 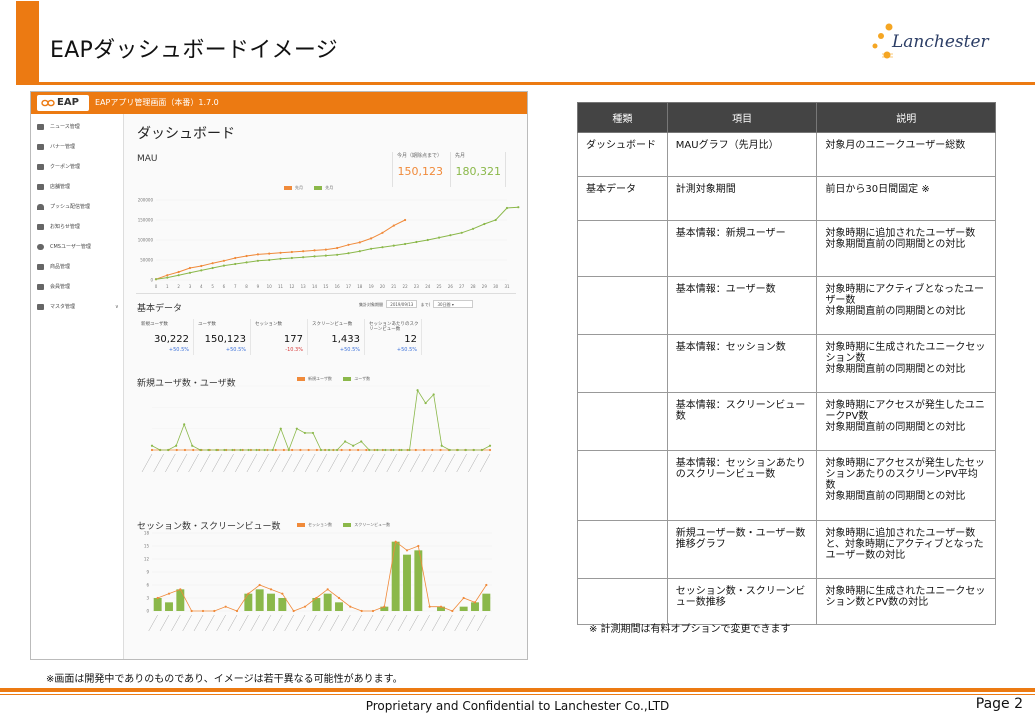 What do you see at coordinates (362, 378) in the screenshot?
I see `legend-label: ユーザ数` at bounding box center [362, 378].